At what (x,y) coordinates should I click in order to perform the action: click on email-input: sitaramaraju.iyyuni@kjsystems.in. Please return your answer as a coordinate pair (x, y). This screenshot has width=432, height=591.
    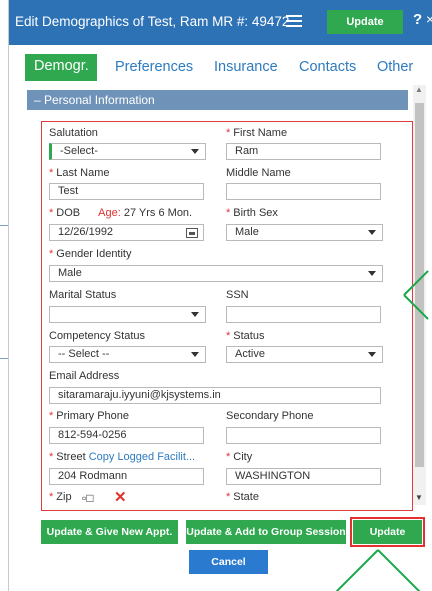
    Looking at the image, I should click on (215, 395).